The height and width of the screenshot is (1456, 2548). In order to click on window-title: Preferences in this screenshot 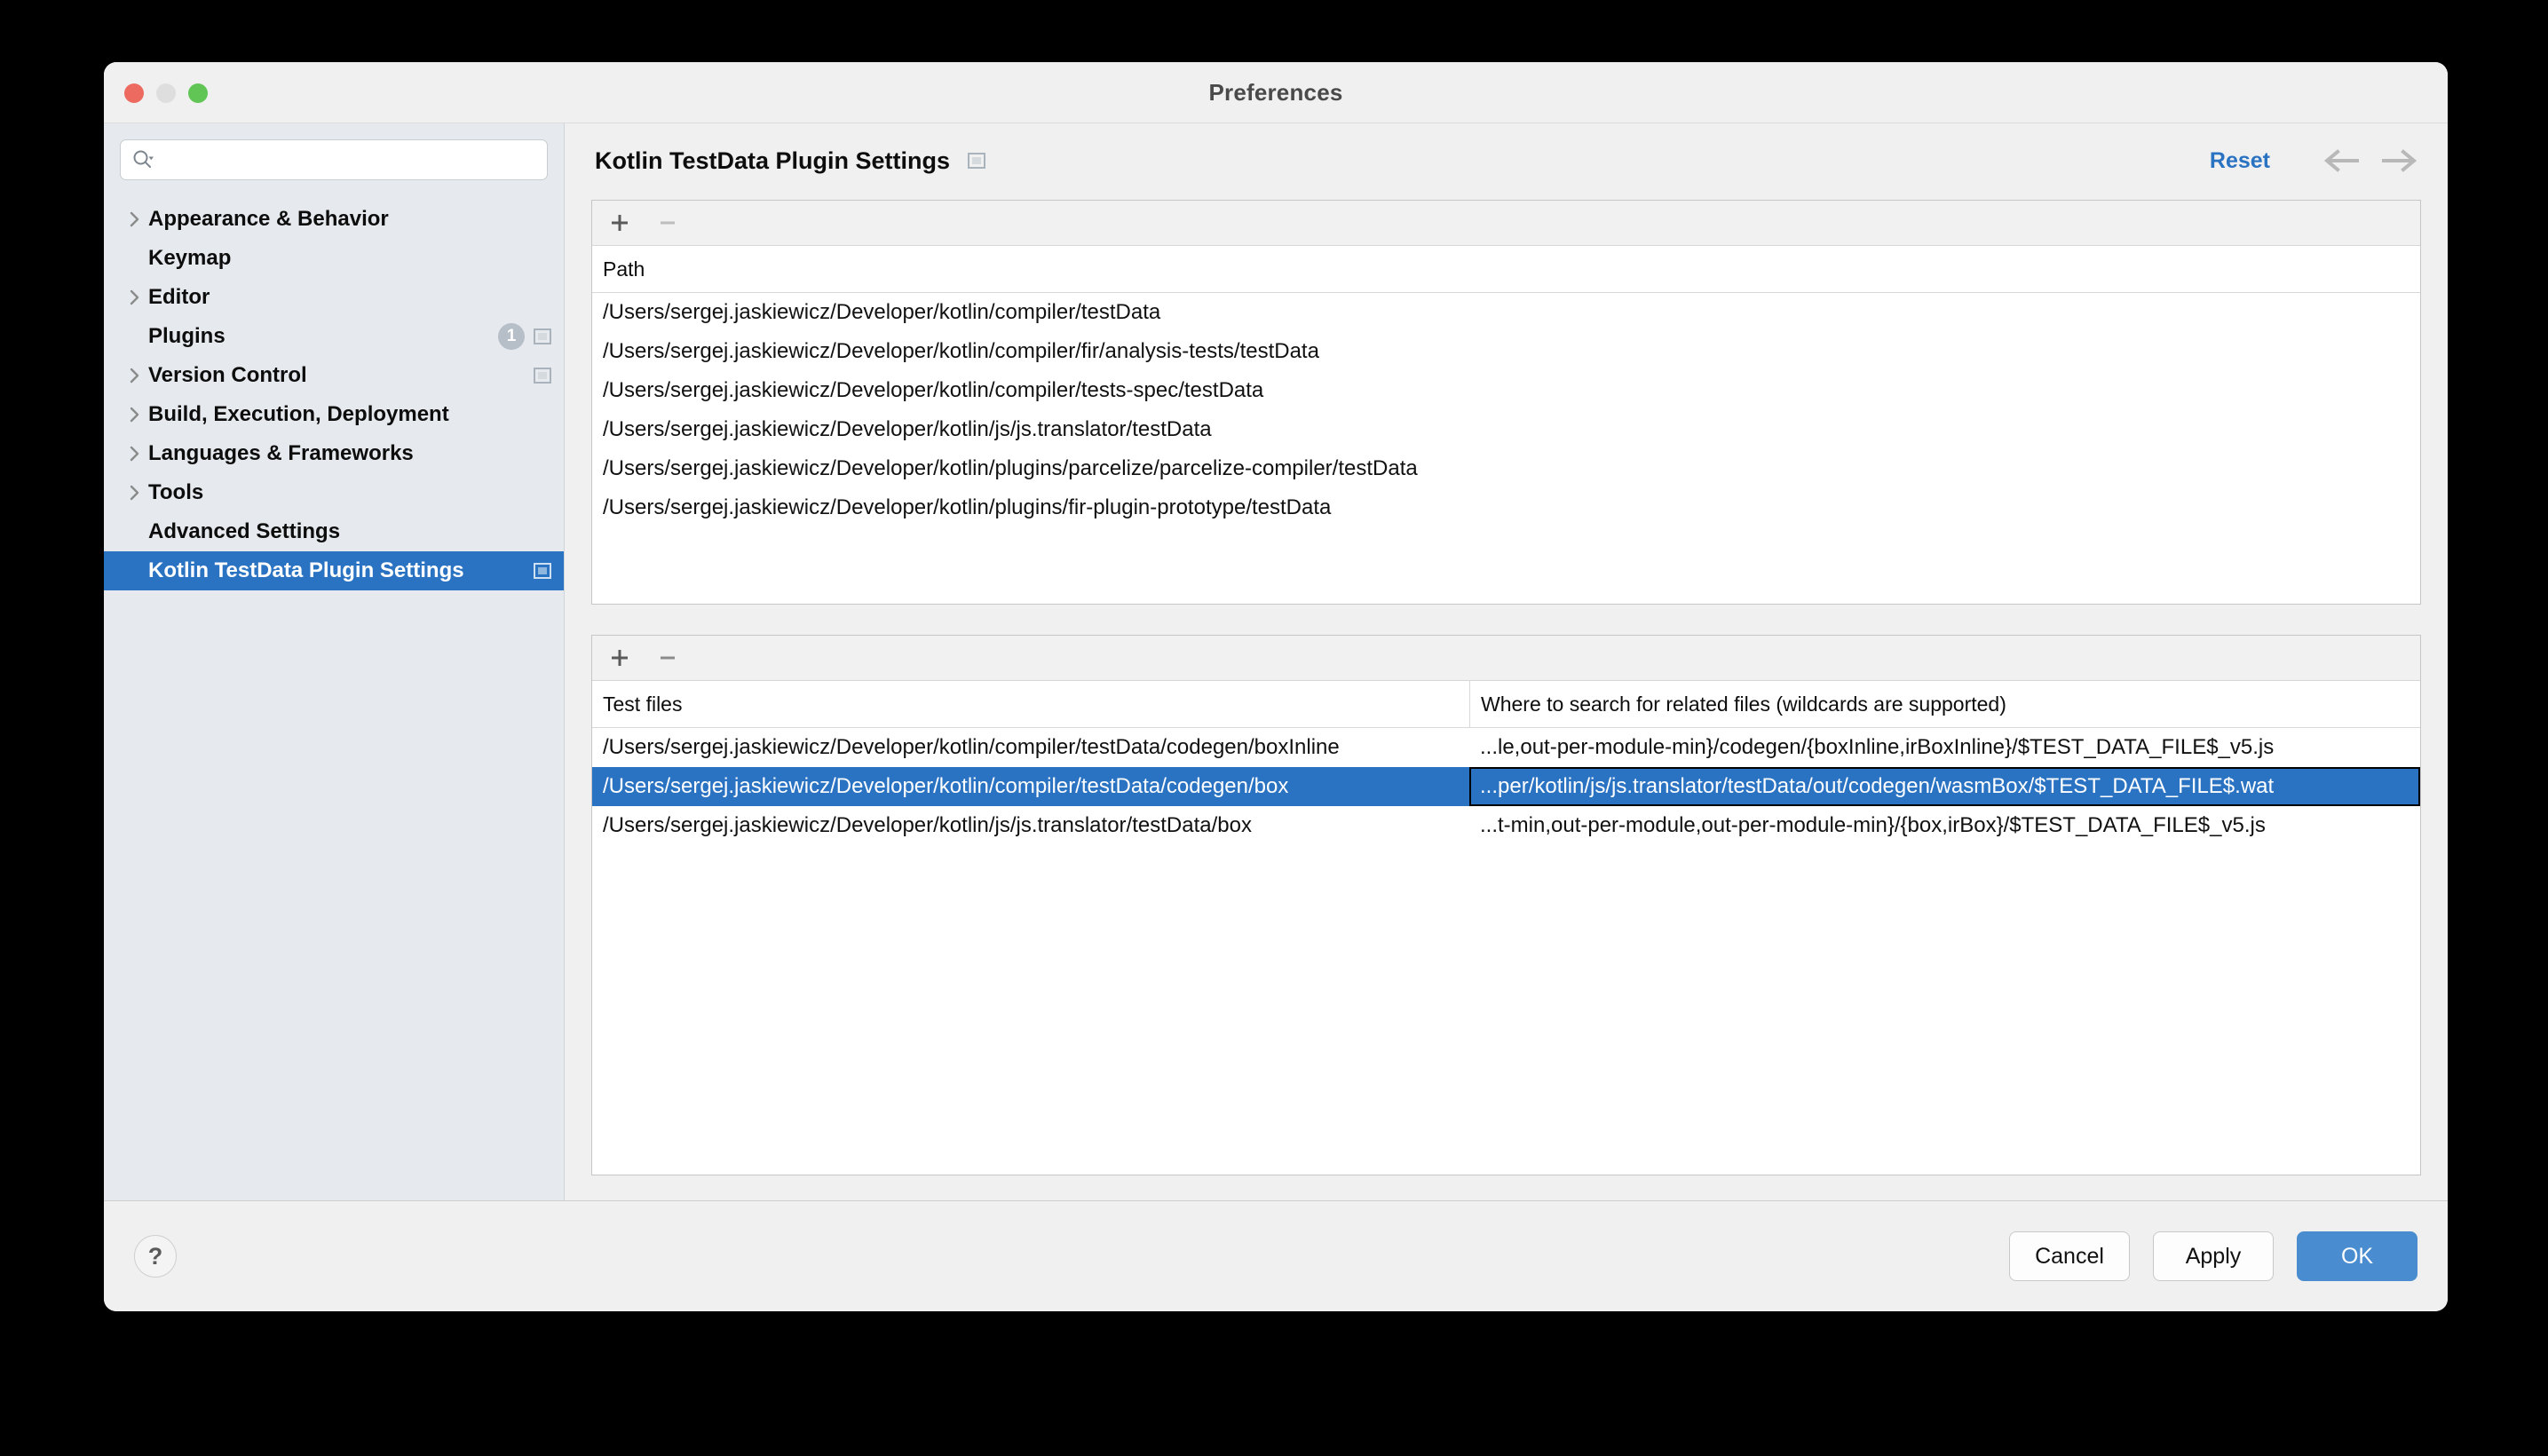, I will do `click(1275, 92)`.